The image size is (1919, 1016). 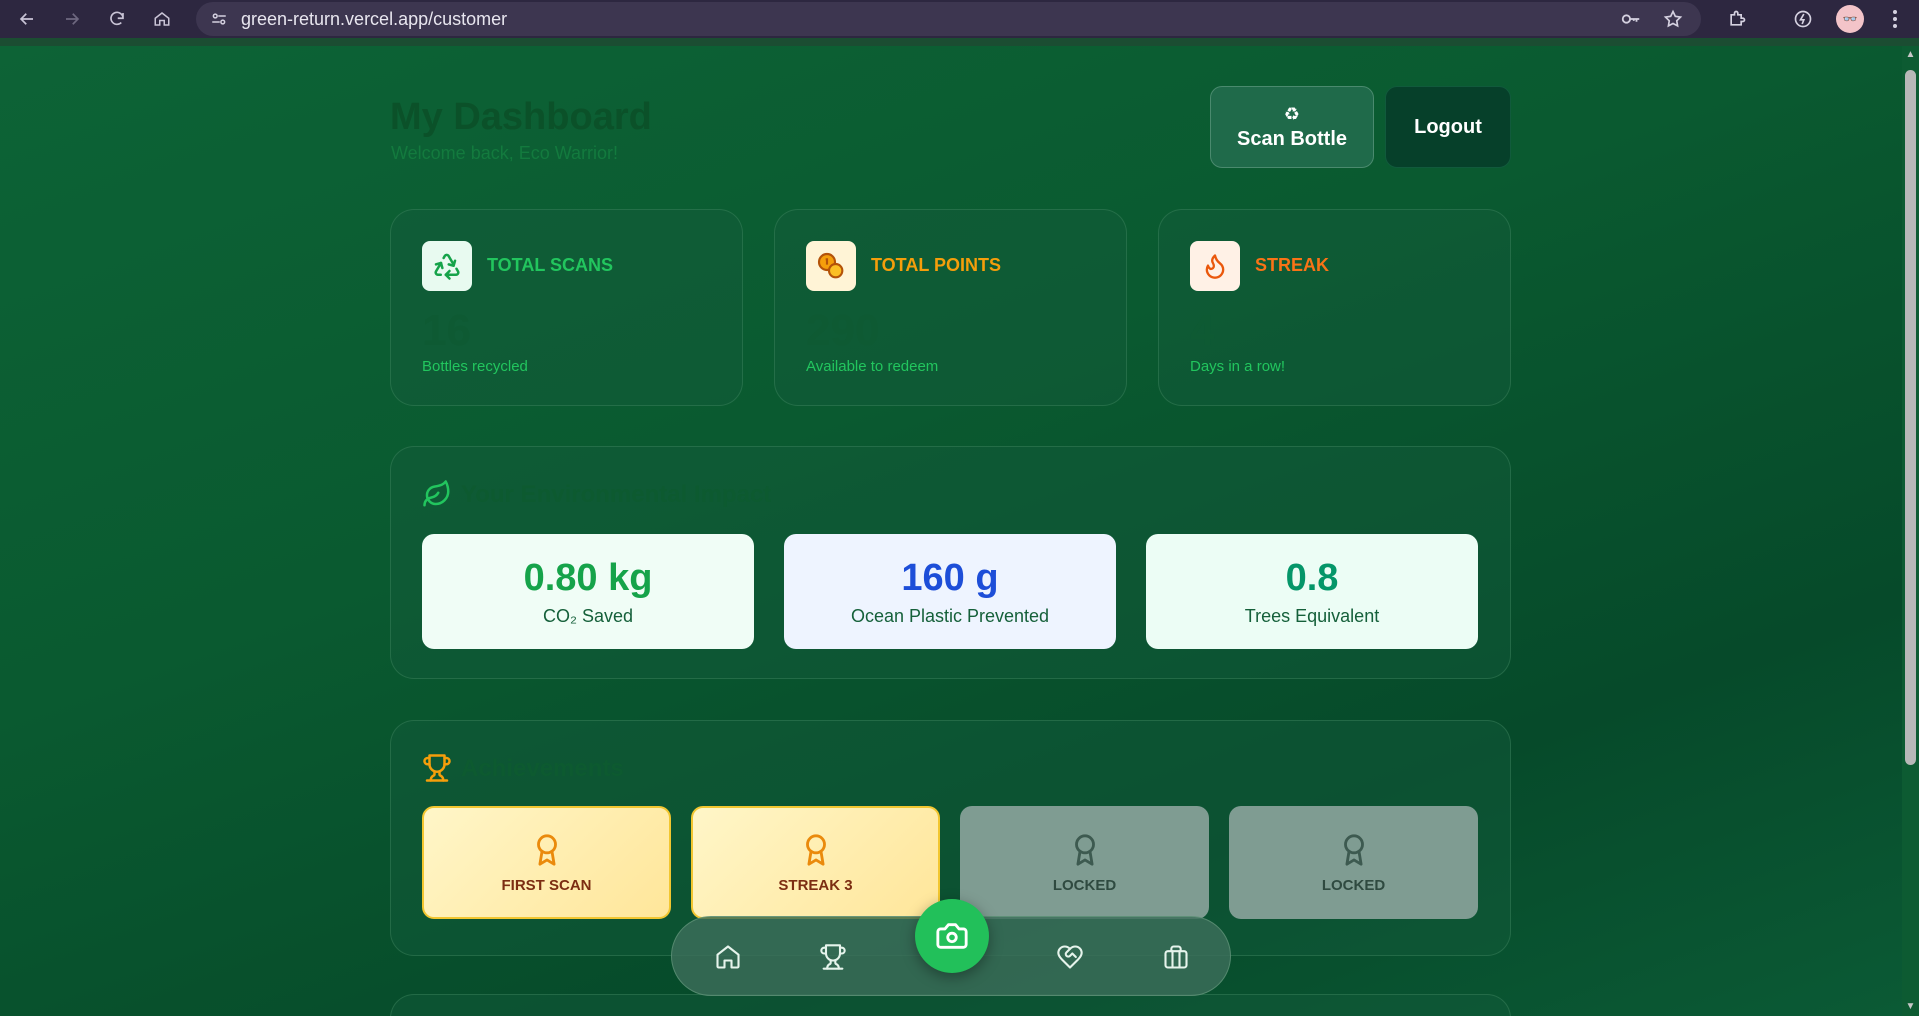 I want to click on scrollbar-thumb, so click(x=1910, y=417).